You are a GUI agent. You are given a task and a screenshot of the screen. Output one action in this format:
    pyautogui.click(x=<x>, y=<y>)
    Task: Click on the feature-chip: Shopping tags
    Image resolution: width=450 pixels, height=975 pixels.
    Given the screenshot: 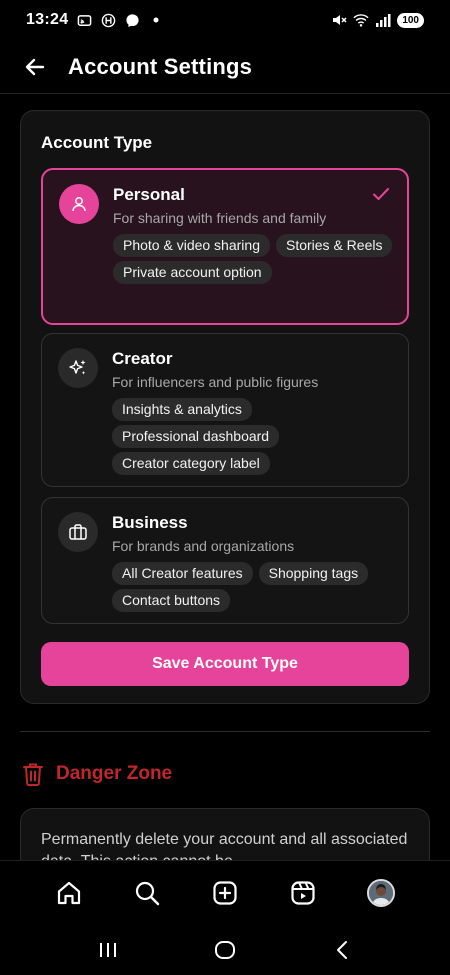 What is the action you would take?
    pyautogui.click(x=313, y=573)
    